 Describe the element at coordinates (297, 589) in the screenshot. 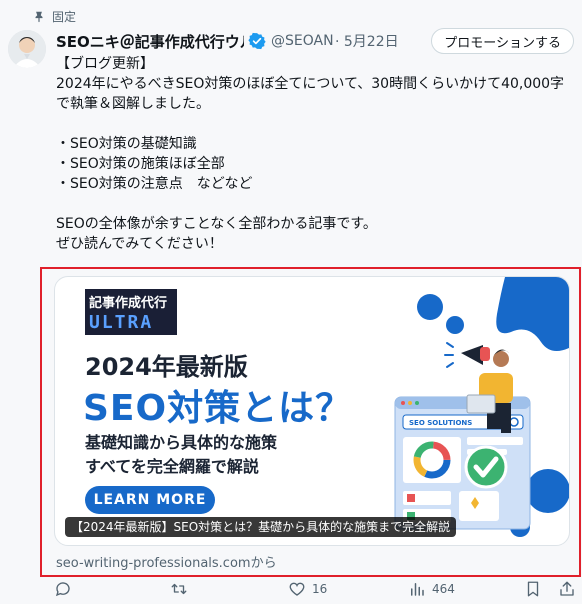

I see `heart-icon` at that location.